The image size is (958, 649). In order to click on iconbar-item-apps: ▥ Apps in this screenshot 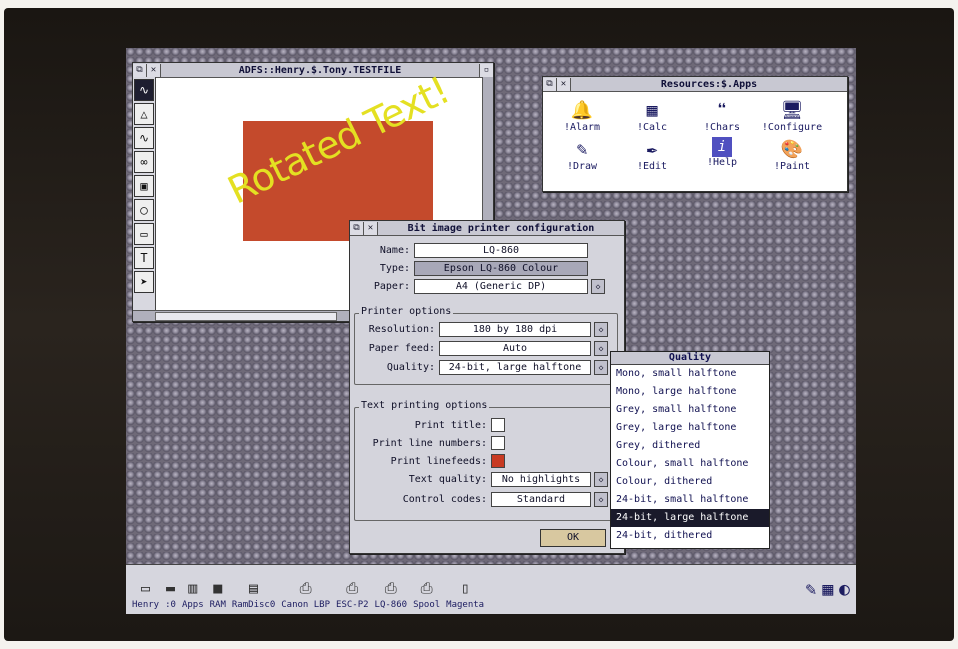, I will do `click(193, 593)`.